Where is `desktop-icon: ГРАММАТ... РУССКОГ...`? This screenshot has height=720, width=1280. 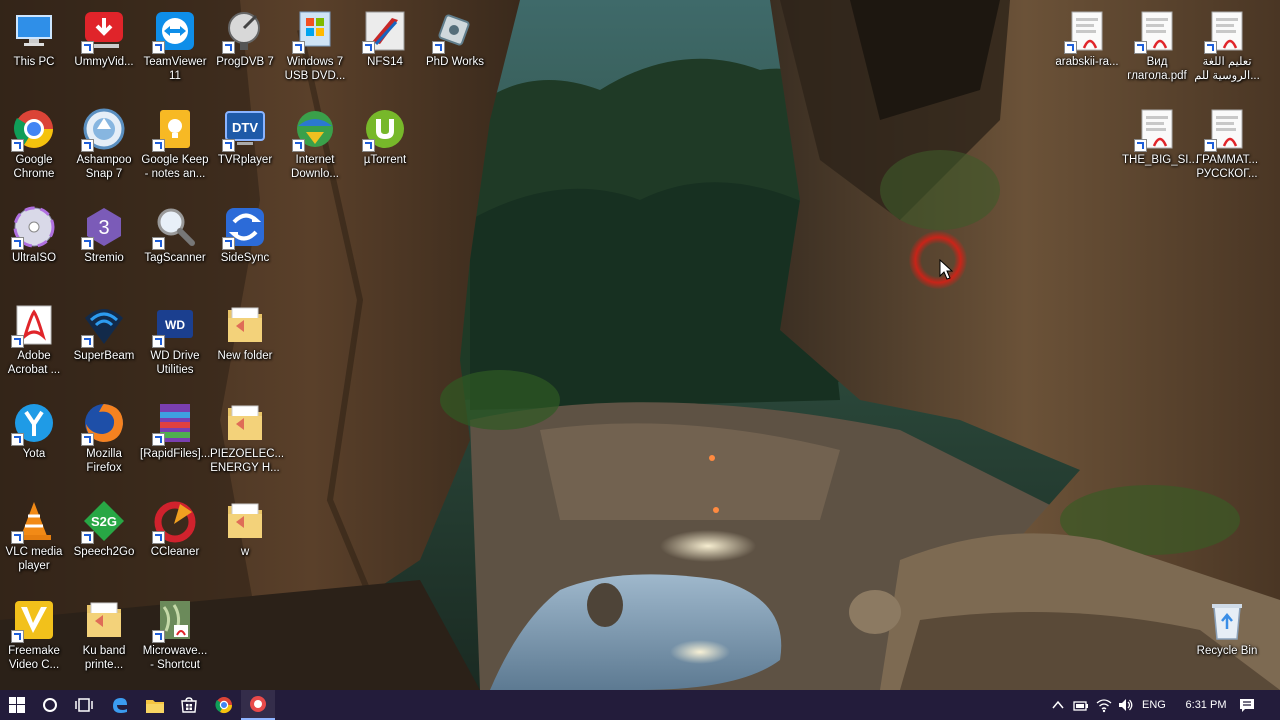 desktop-icon: ГРАММАТ... РУССКОГ... is located at coordinates (1227, 143).